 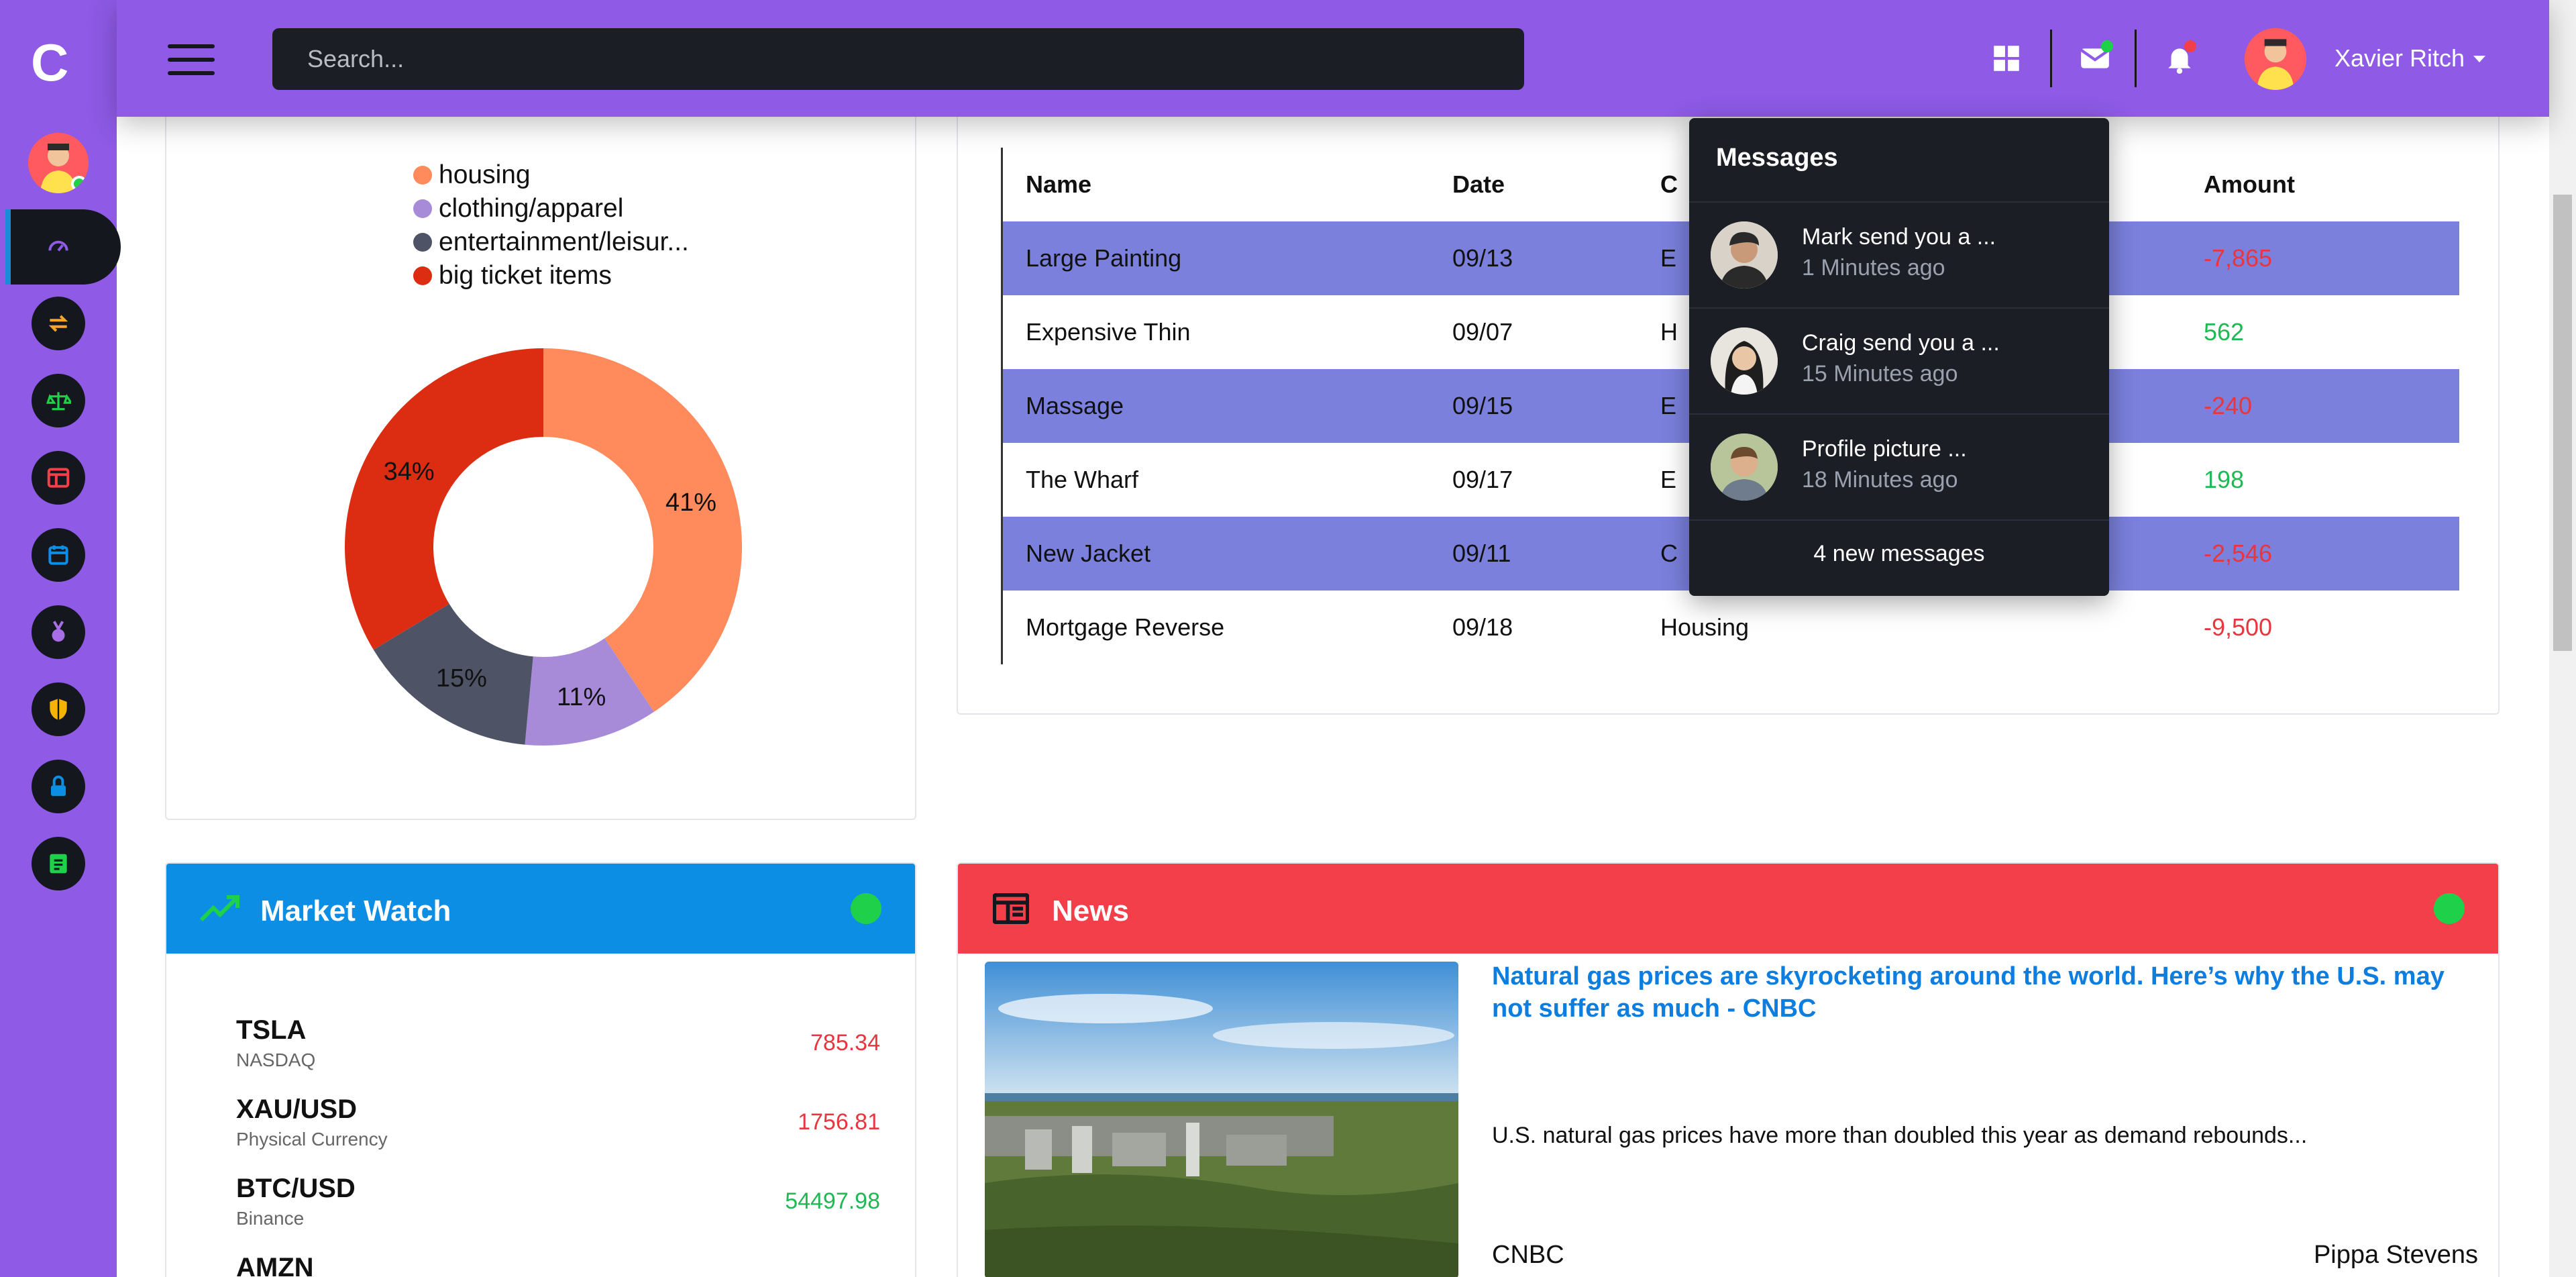 I want to click on legend-item: big ticket items, so click(x=551, y=276).